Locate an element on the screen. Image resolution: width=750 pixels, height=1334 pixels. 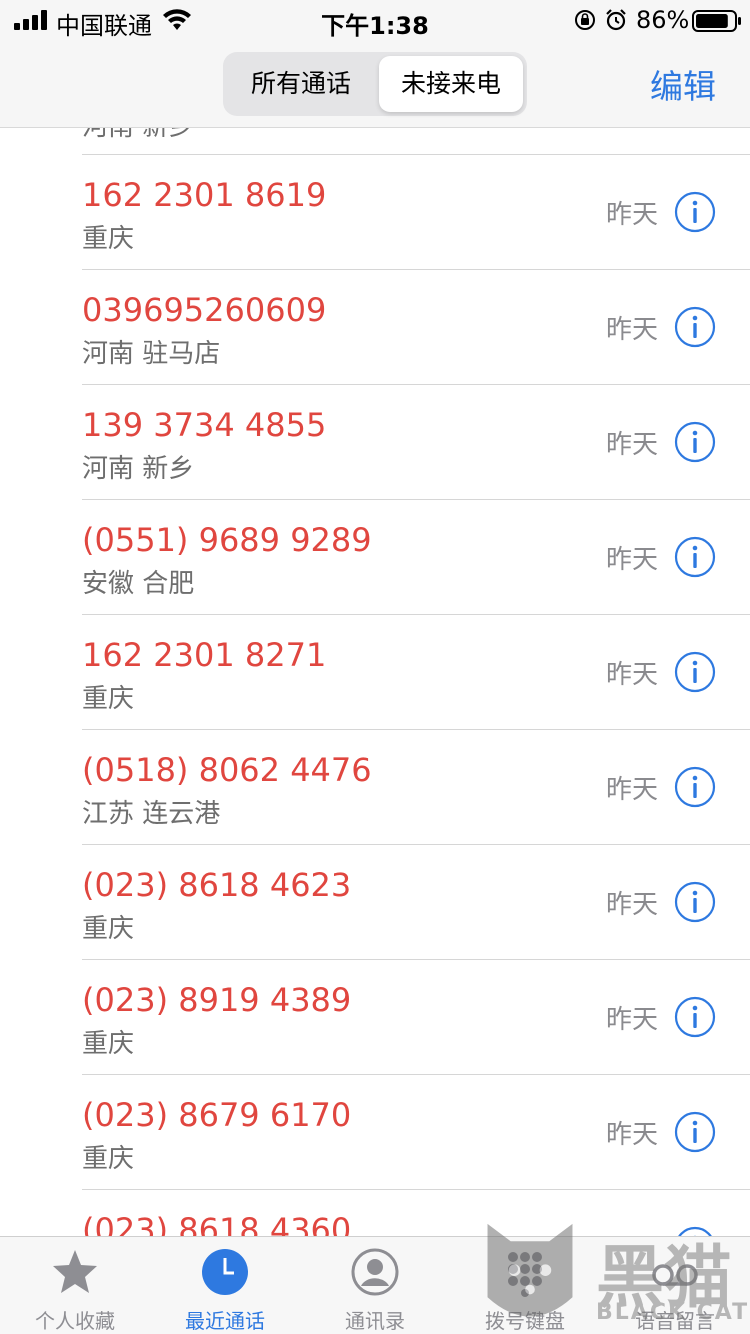
tab-label: 通讯录 is located at coordinates (375, 1321).